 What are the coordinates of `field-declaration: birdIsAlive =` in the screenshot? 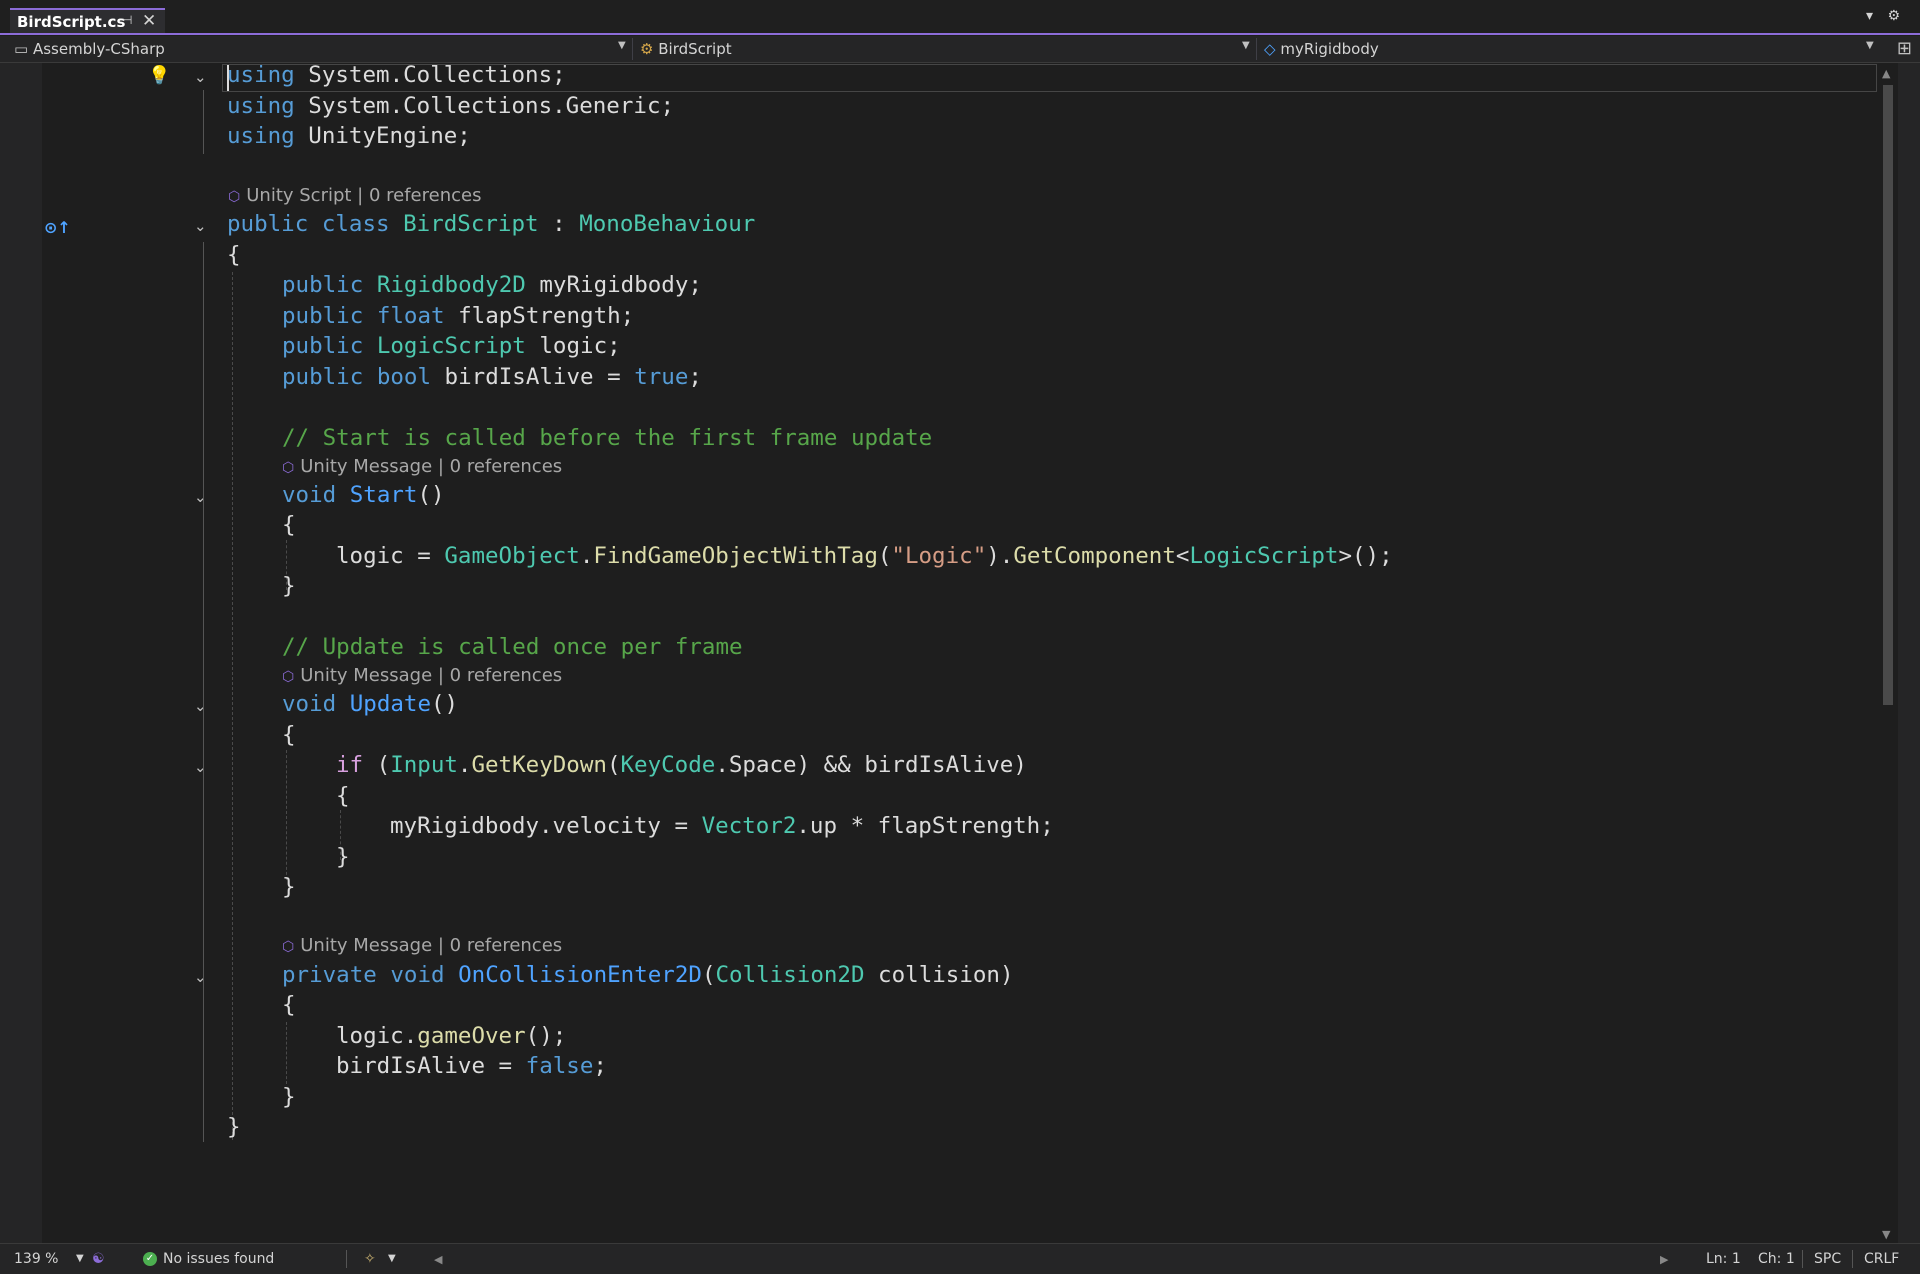 It's located at (533, 377).